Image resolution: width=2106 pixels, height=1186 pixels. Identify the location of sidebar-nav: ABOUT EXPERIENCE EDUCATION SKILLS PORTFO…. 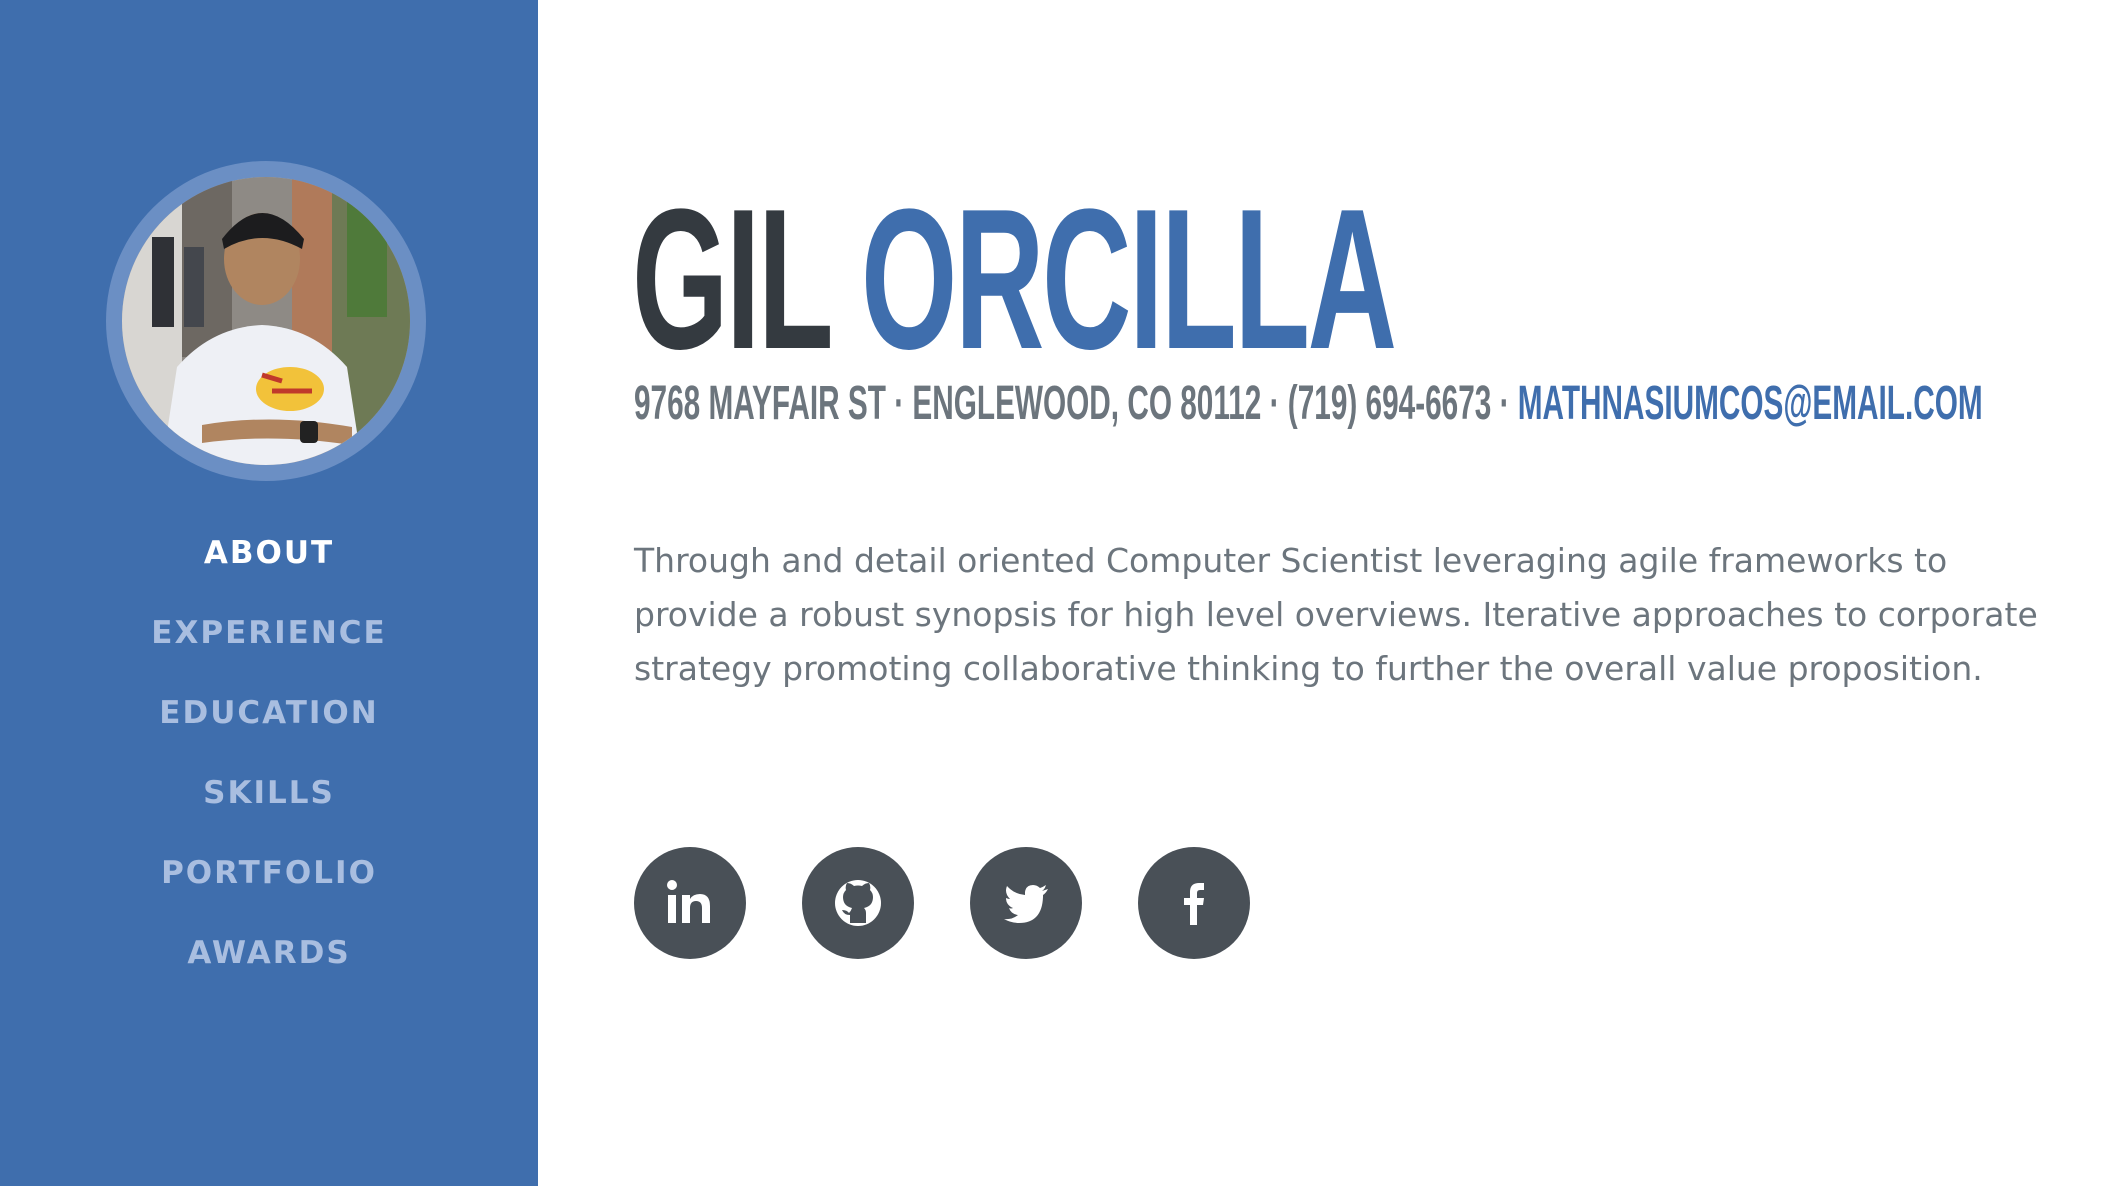
(269, 768).